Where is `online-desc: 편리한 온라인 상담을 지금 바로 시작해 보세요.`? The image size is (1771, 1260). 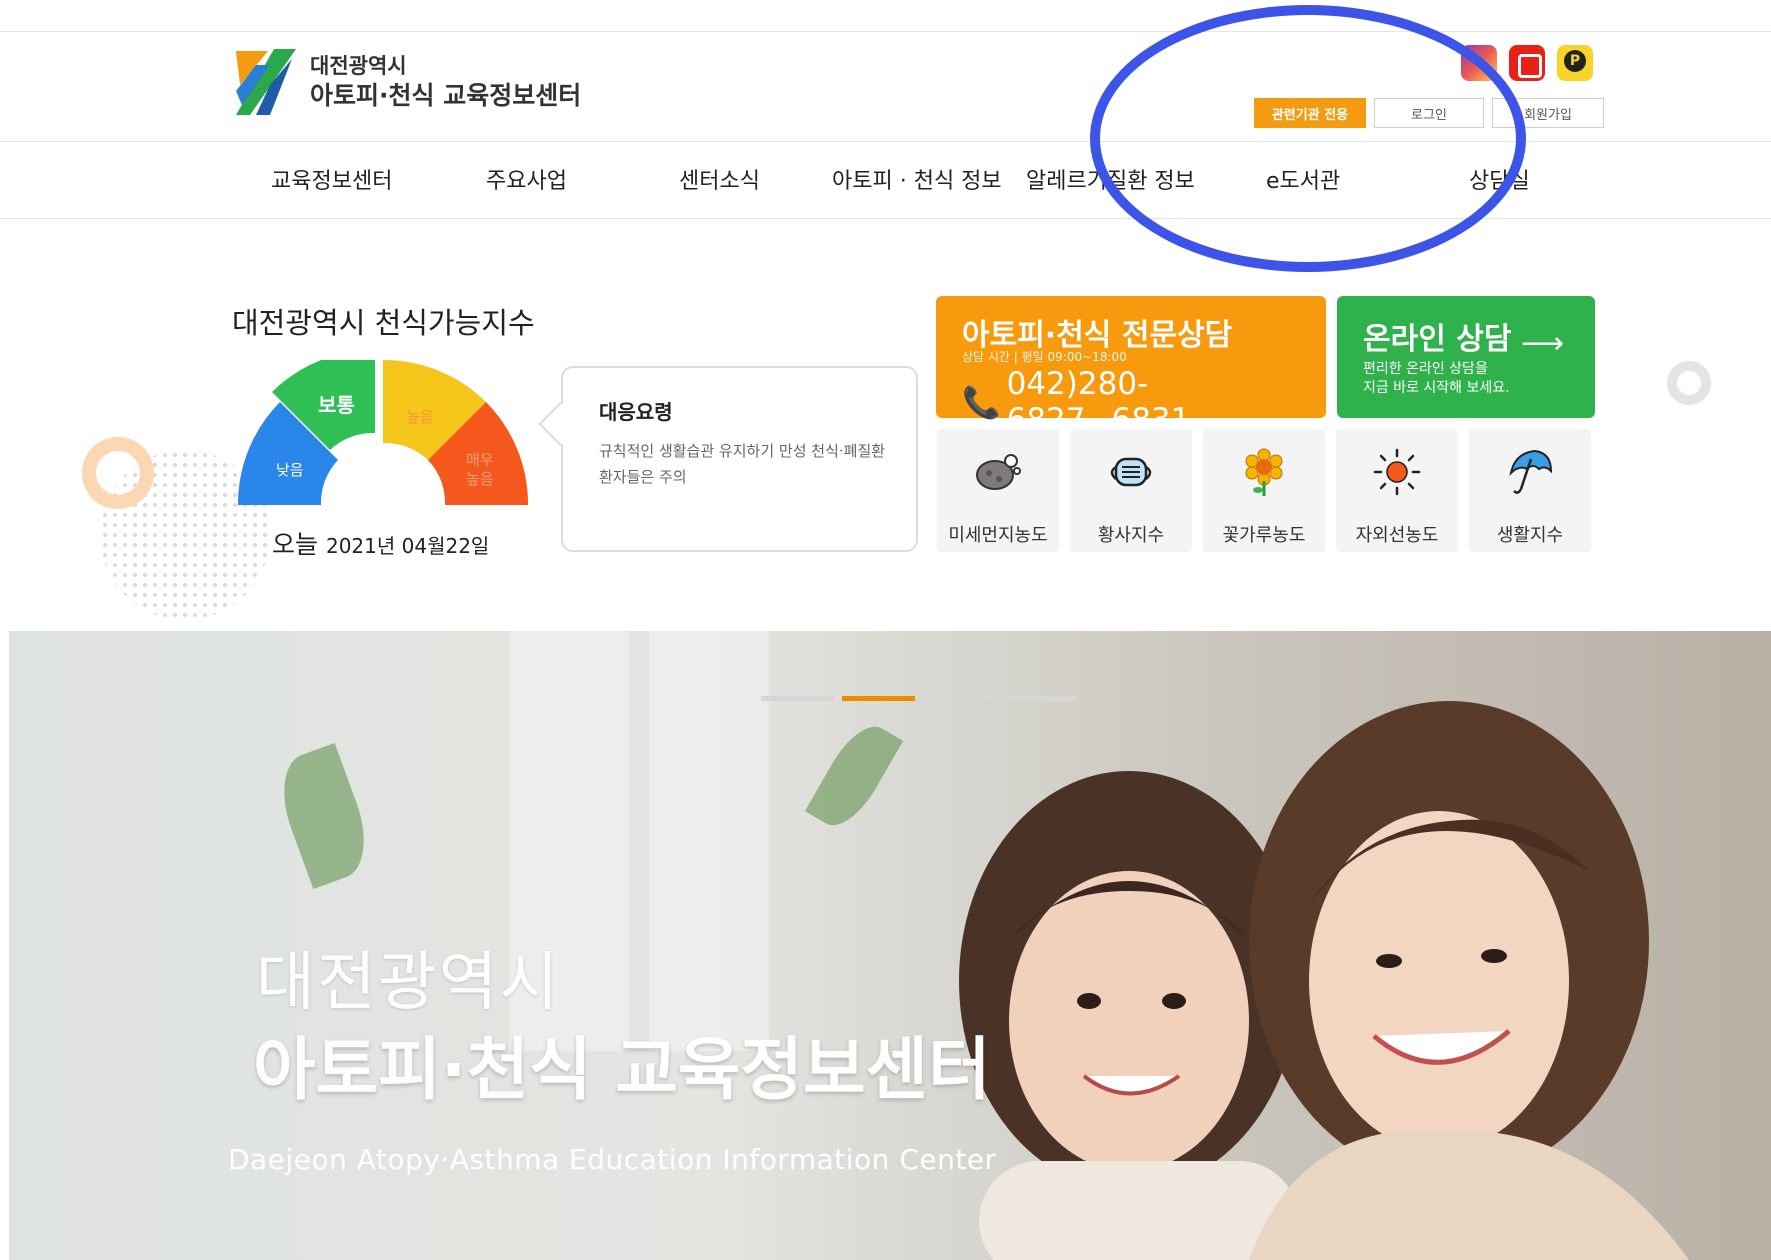 online-desc: 편리한 온라인 상담을 지금 바로 시작해 보세요. is located at coordinates (1436, 379).